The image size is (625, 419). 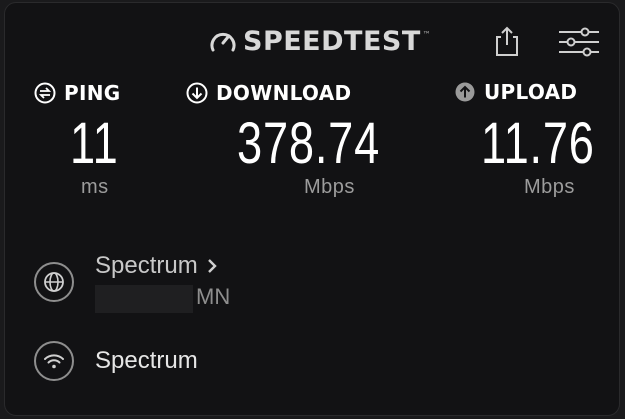 I want to click on upload-value: 11.76, so click(x=538, y=143).